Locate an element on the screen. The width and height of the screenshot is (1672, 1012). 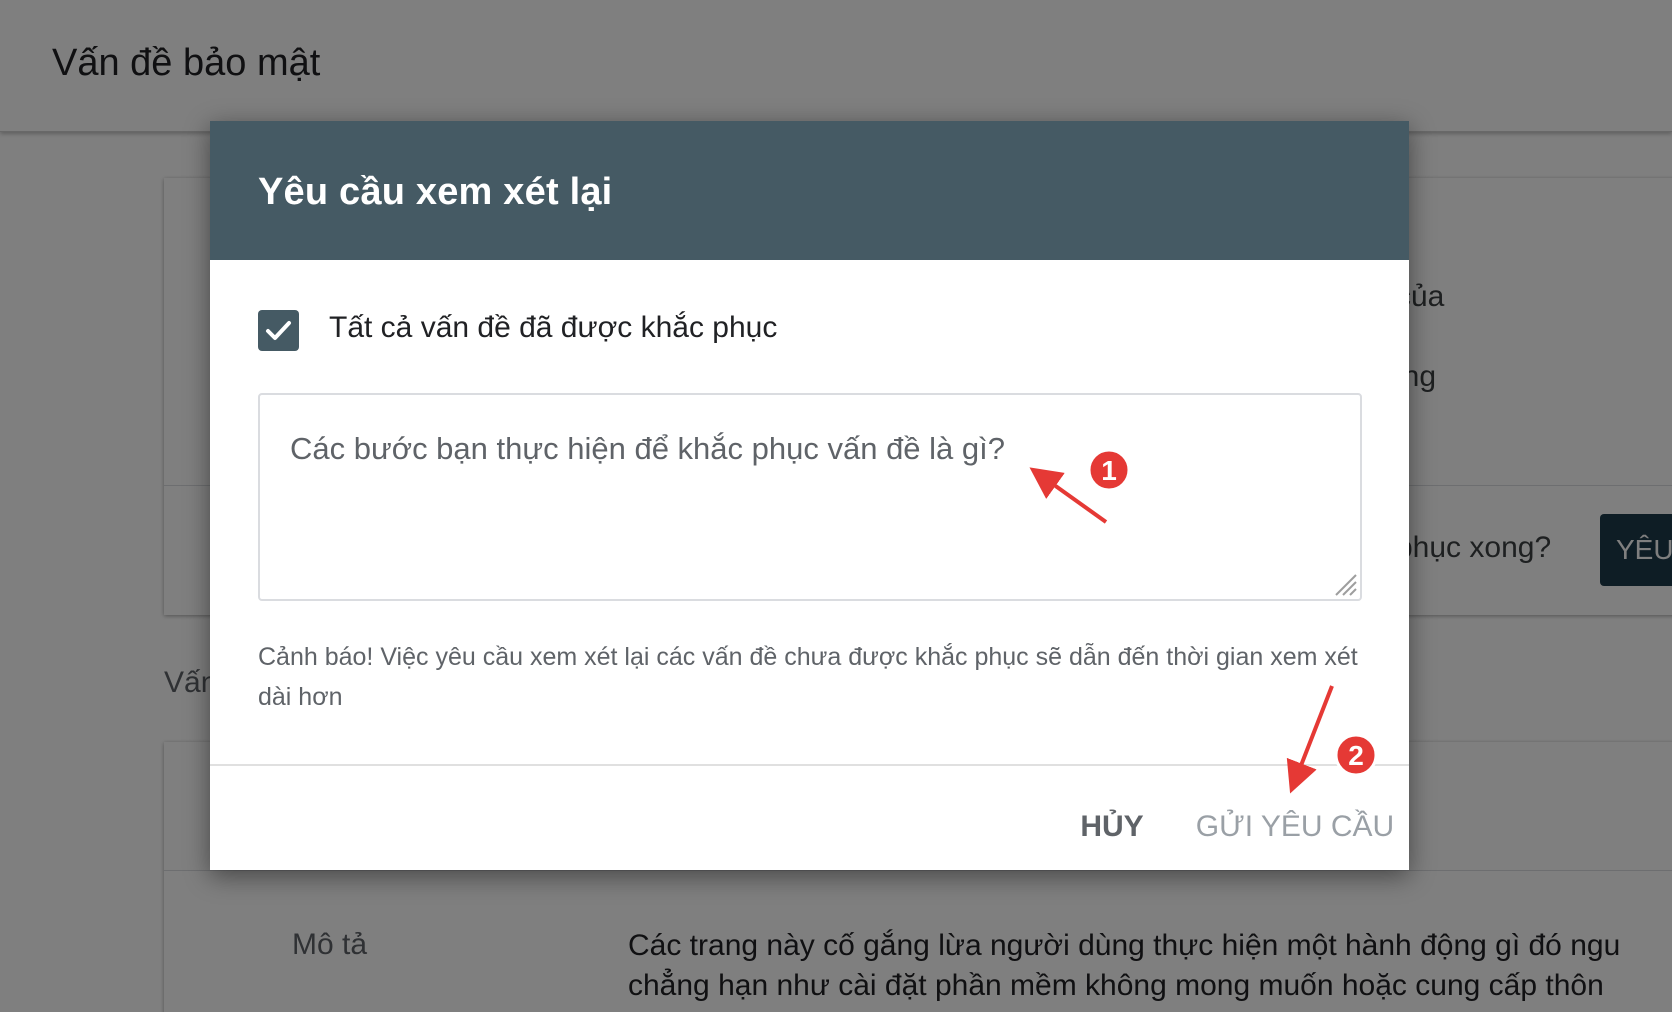
annotation-number: 1 is located at coordinates (1109, 470).